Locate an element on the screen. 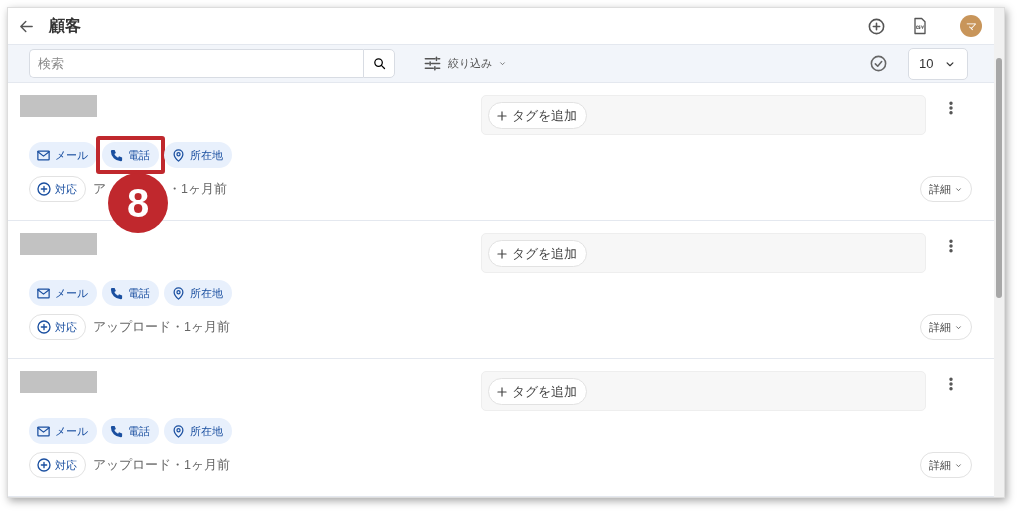 This screenshot has height=517, width=1024. select-button is located at coordinates (878, 64).